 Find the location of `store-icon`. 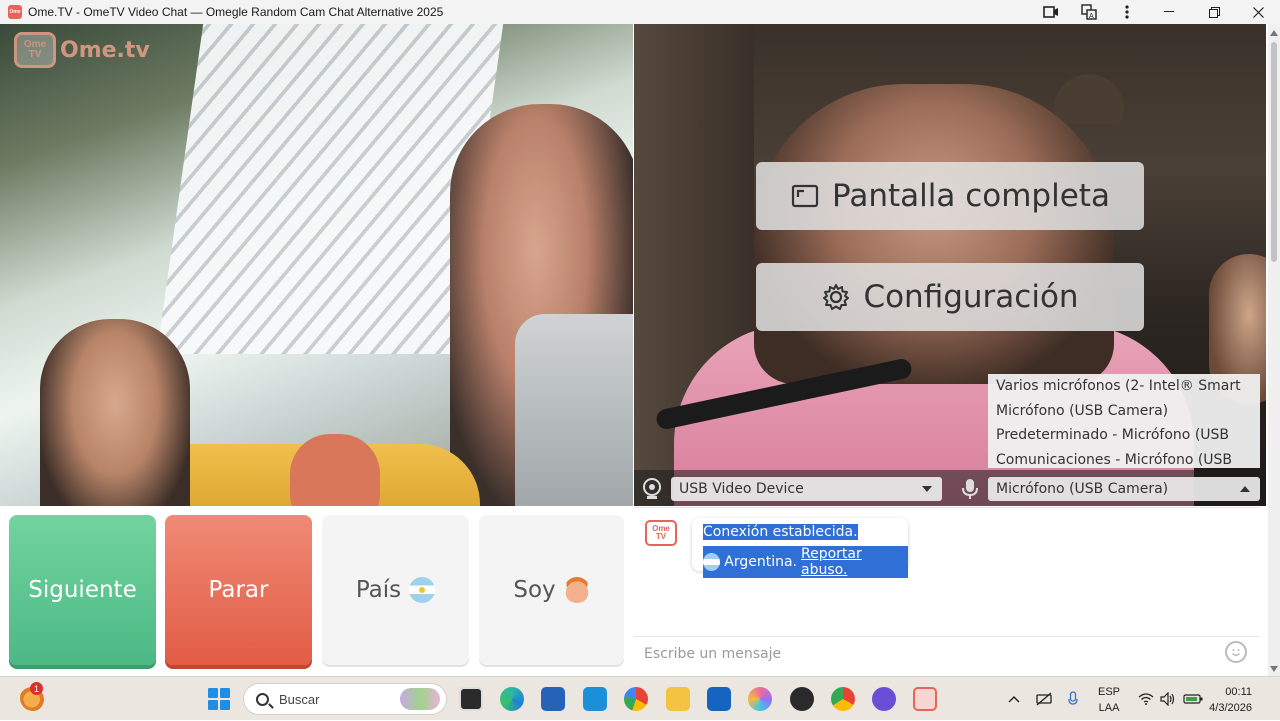

store-icon is located at coordinates (553, 699).